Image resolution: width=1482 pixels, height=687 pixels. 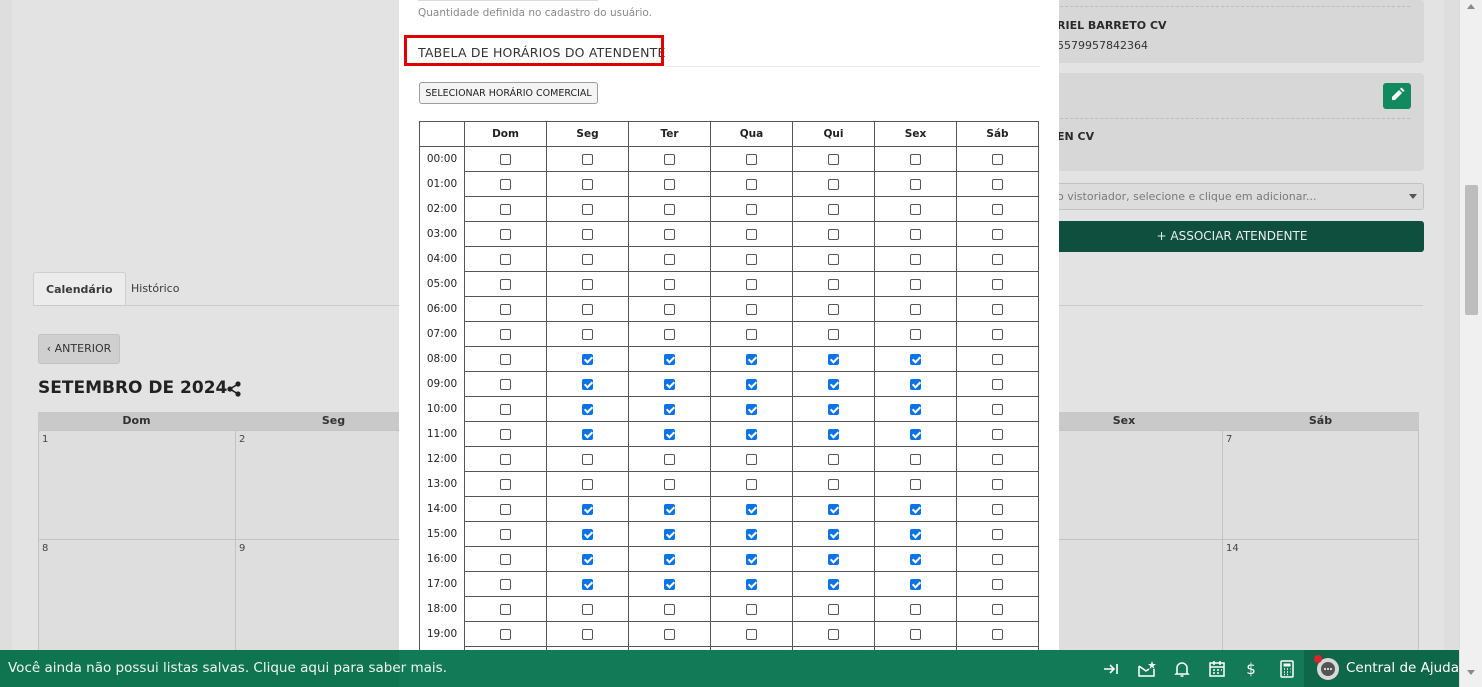 I want to click on calendar-day-cell: 14, so click(x=1320, y=595).